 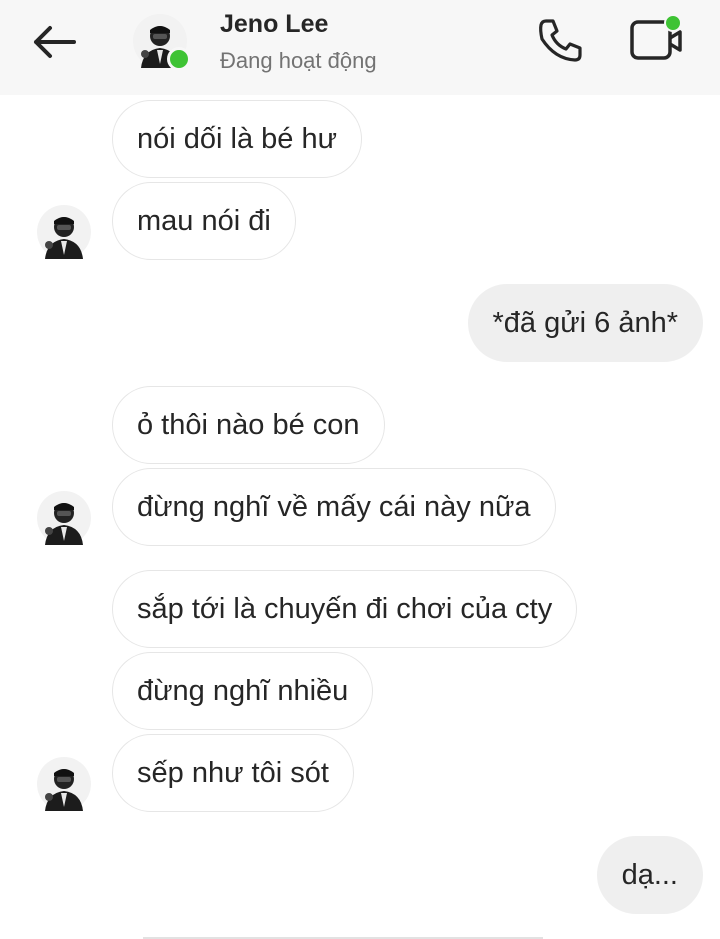 What do you see at coordinates (237, 139) in the screenshot?
I see `message-bubble: nói dối là bé hư` at bounding box center [237, 139].